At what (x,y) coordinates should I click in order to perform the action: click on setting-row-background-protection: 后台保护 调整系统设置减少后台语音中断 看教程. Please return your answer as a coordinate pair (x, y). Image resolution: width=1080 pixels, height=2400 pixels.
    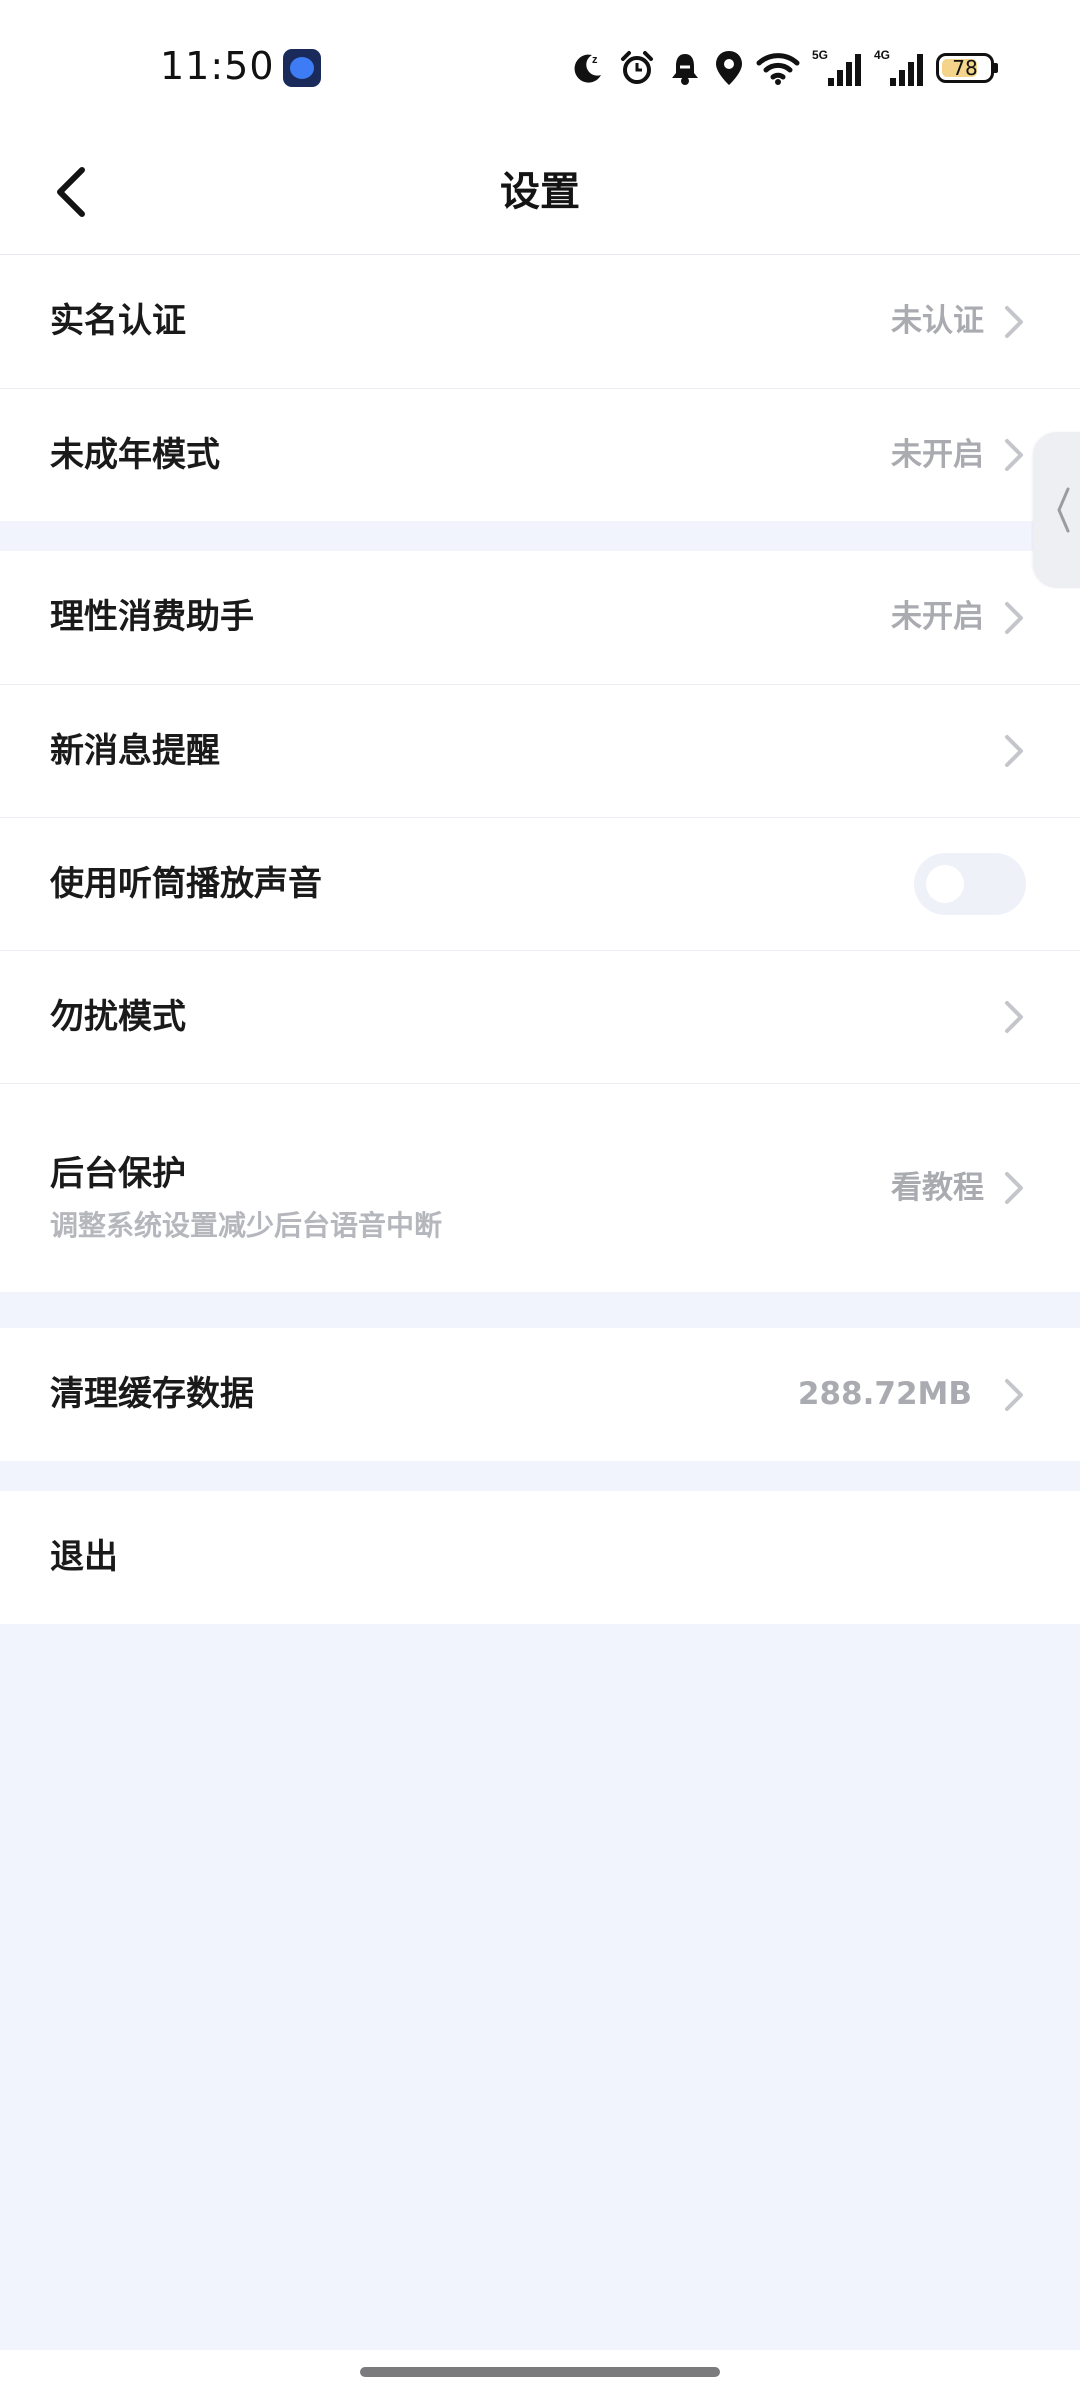
    Looking at the image, I should click on (540, 1187).